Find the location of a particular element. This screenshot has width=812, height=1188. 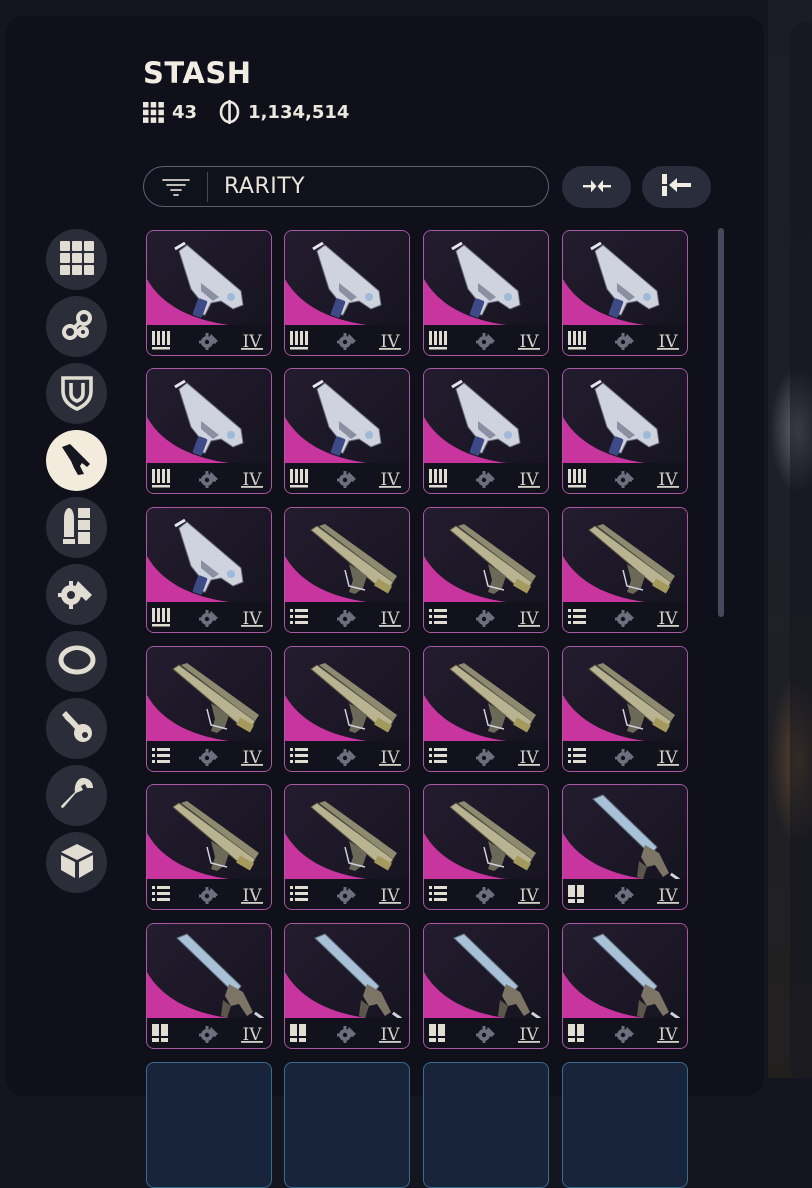

page-title: STASH is located at coordinates (197, 73).